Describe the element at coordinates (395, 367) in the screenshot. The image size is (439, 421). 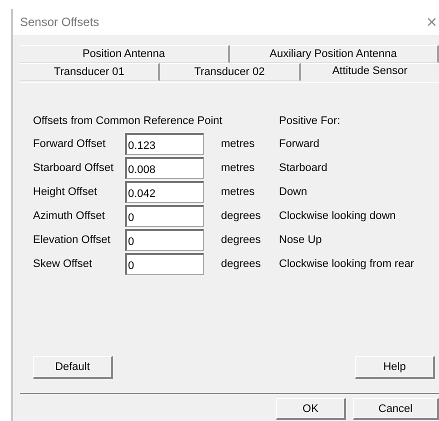
I see `help-button: Help` at that location.